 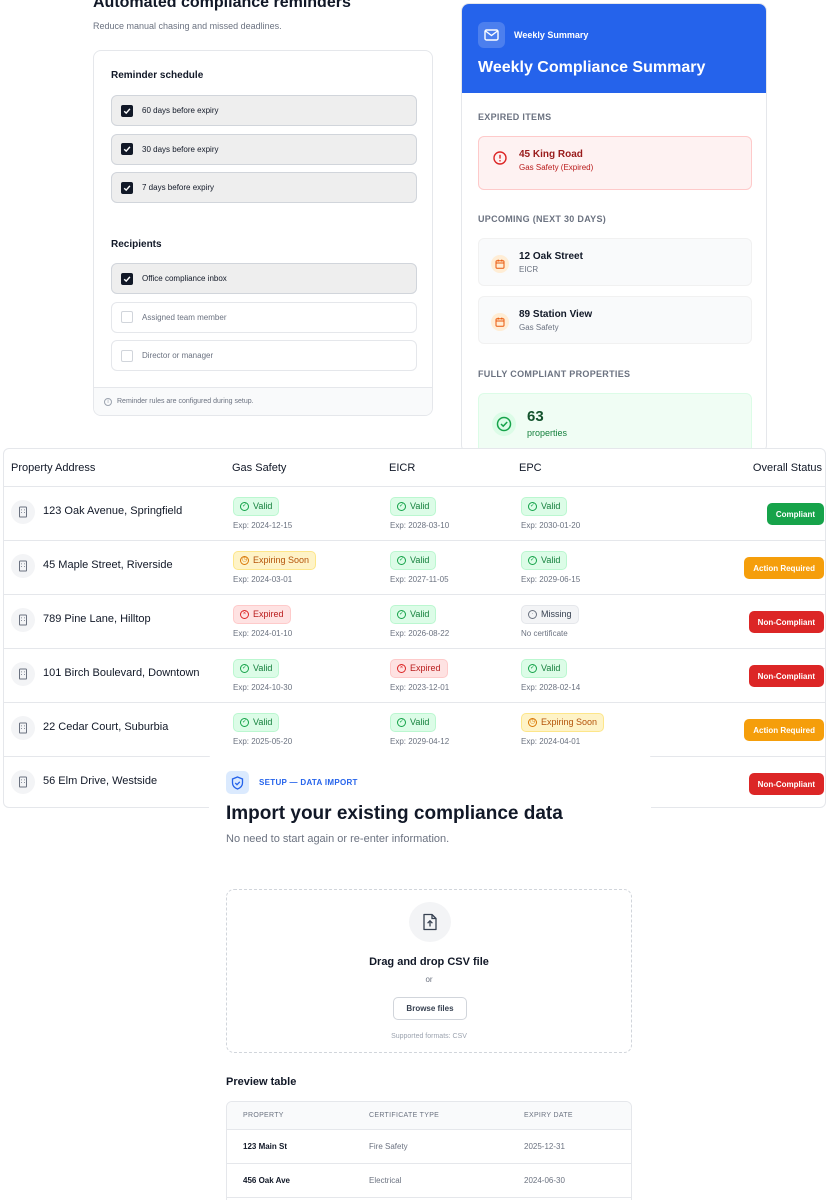 What do you see at coordinates (263, 687) in the screenshot?
I see `cert-expiry: Exp: 2024-10-30` at bounding box center [263, 687].